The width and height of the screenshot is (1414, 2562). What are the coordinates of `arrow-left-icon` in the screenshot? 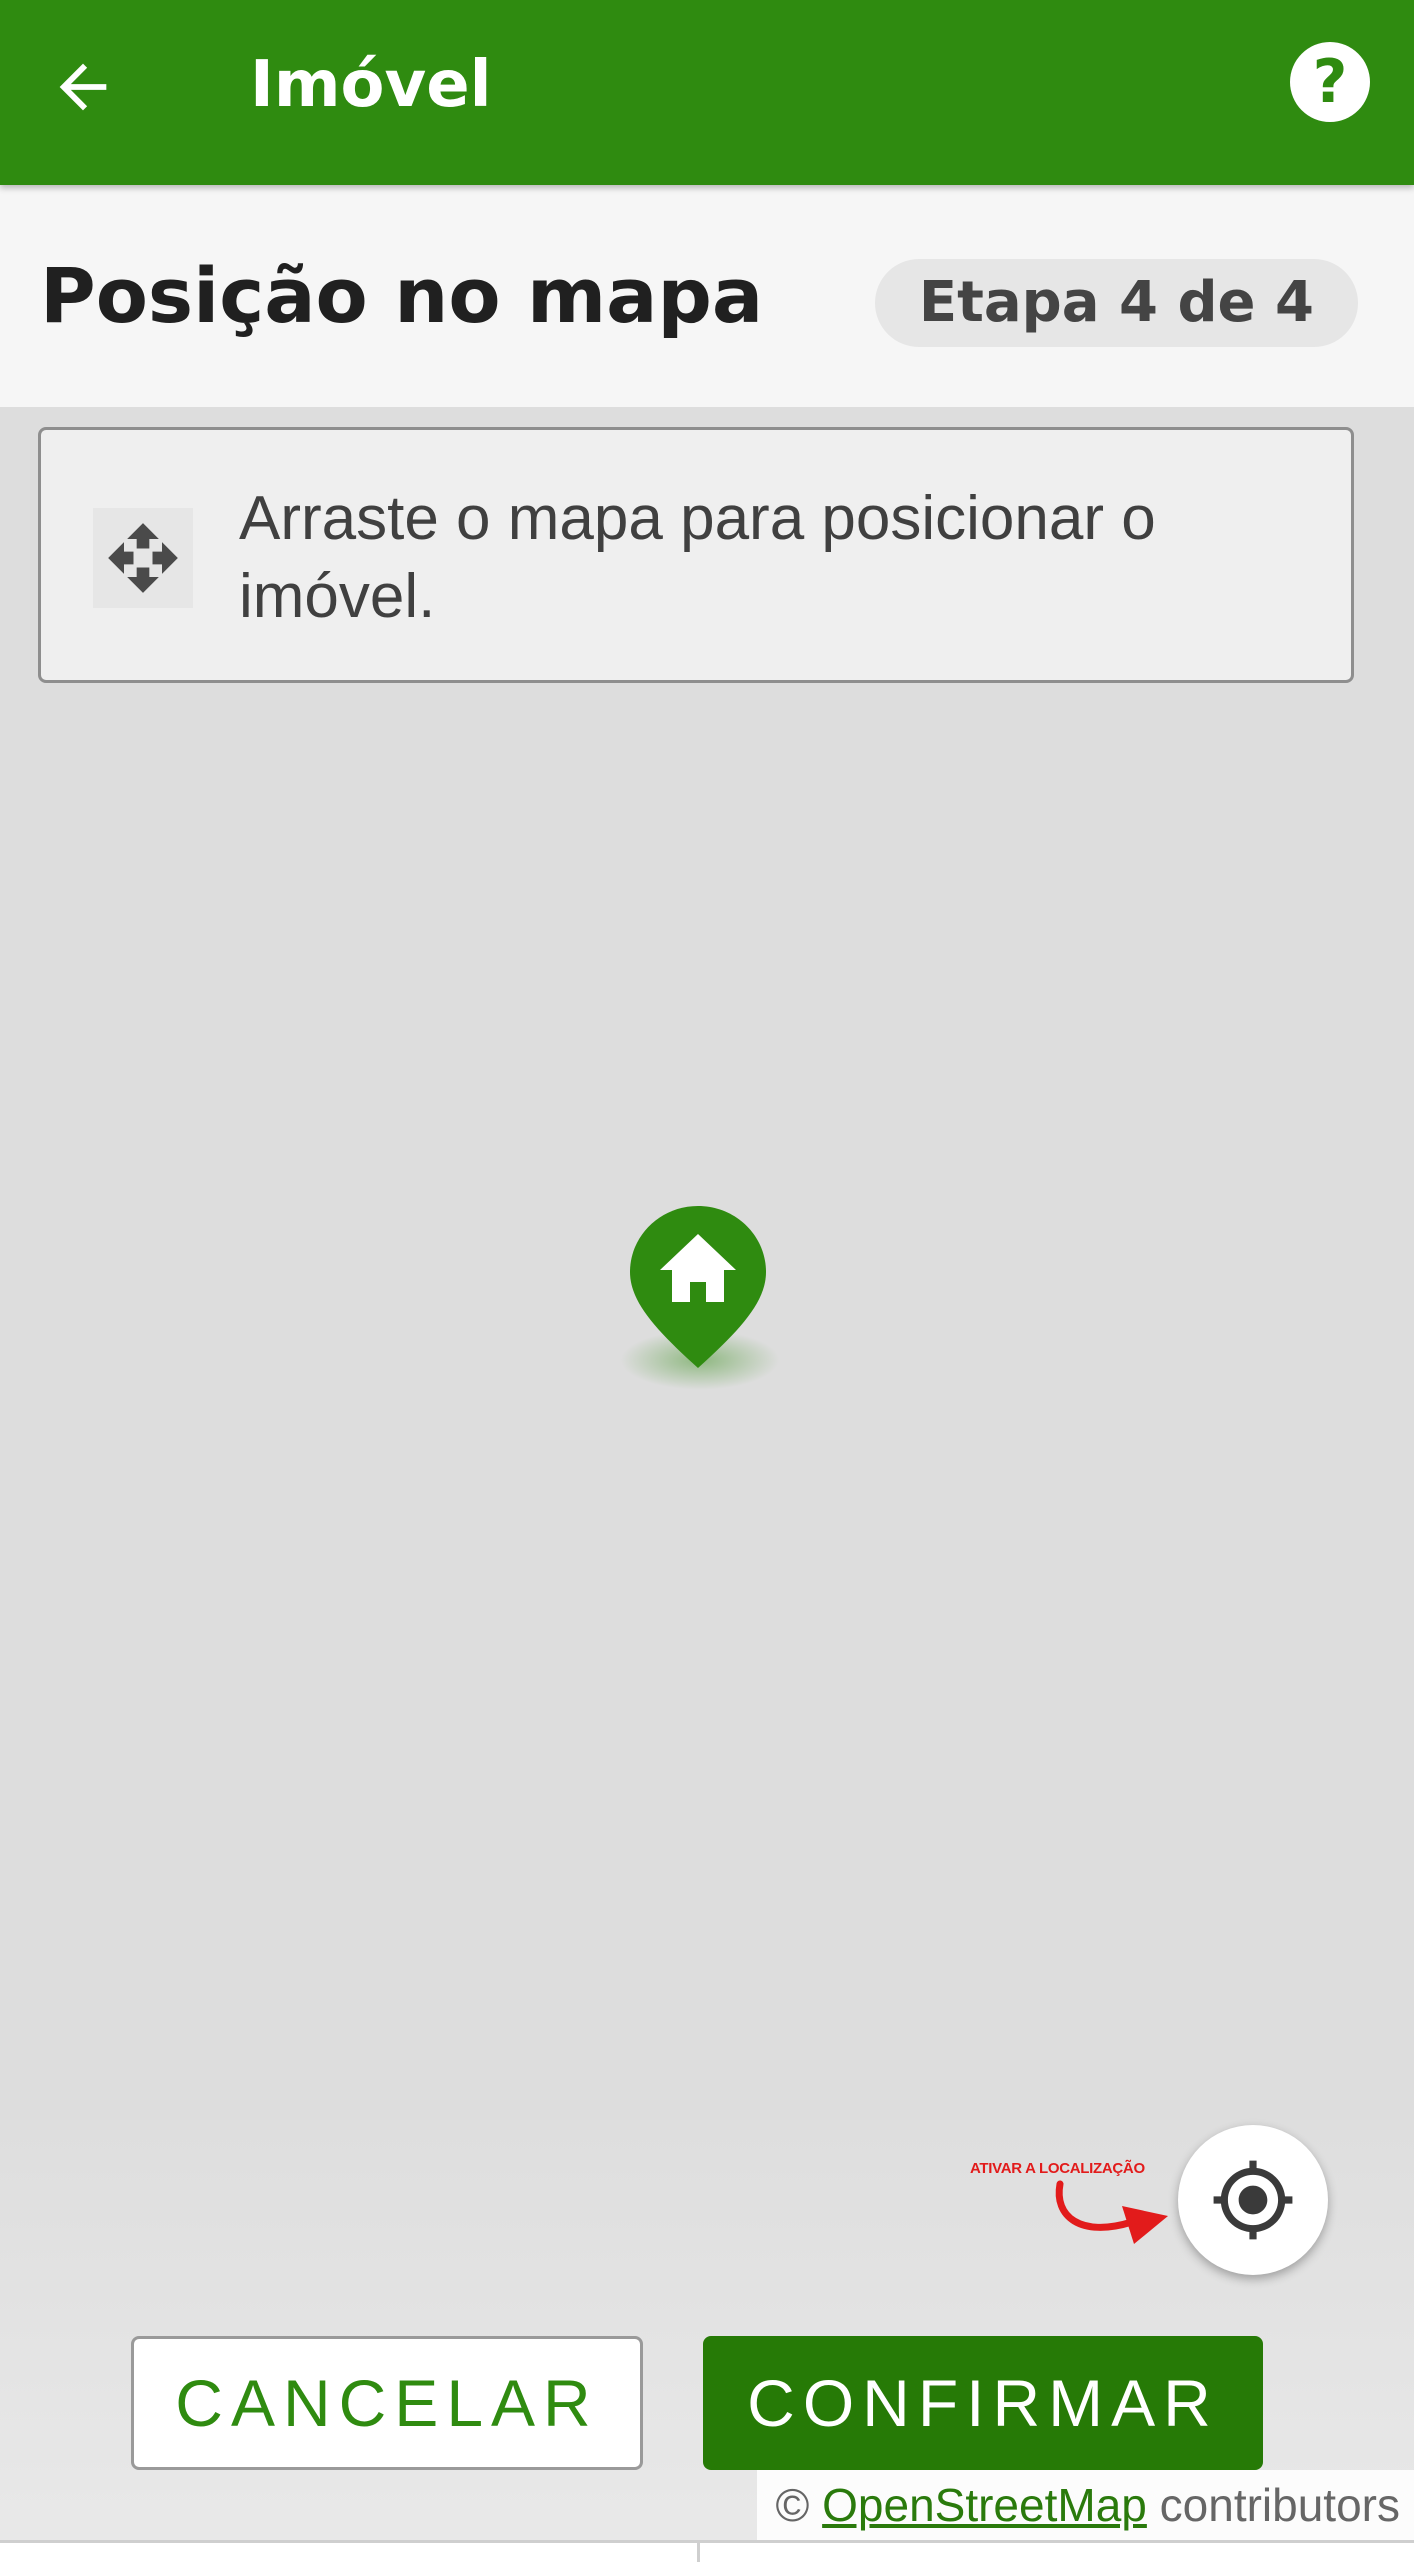 It's located at (83, 87).